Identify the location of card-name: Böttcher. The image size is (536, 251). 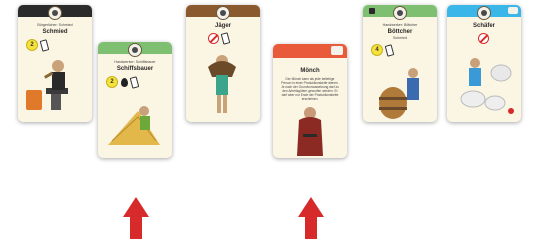
(400, 32).